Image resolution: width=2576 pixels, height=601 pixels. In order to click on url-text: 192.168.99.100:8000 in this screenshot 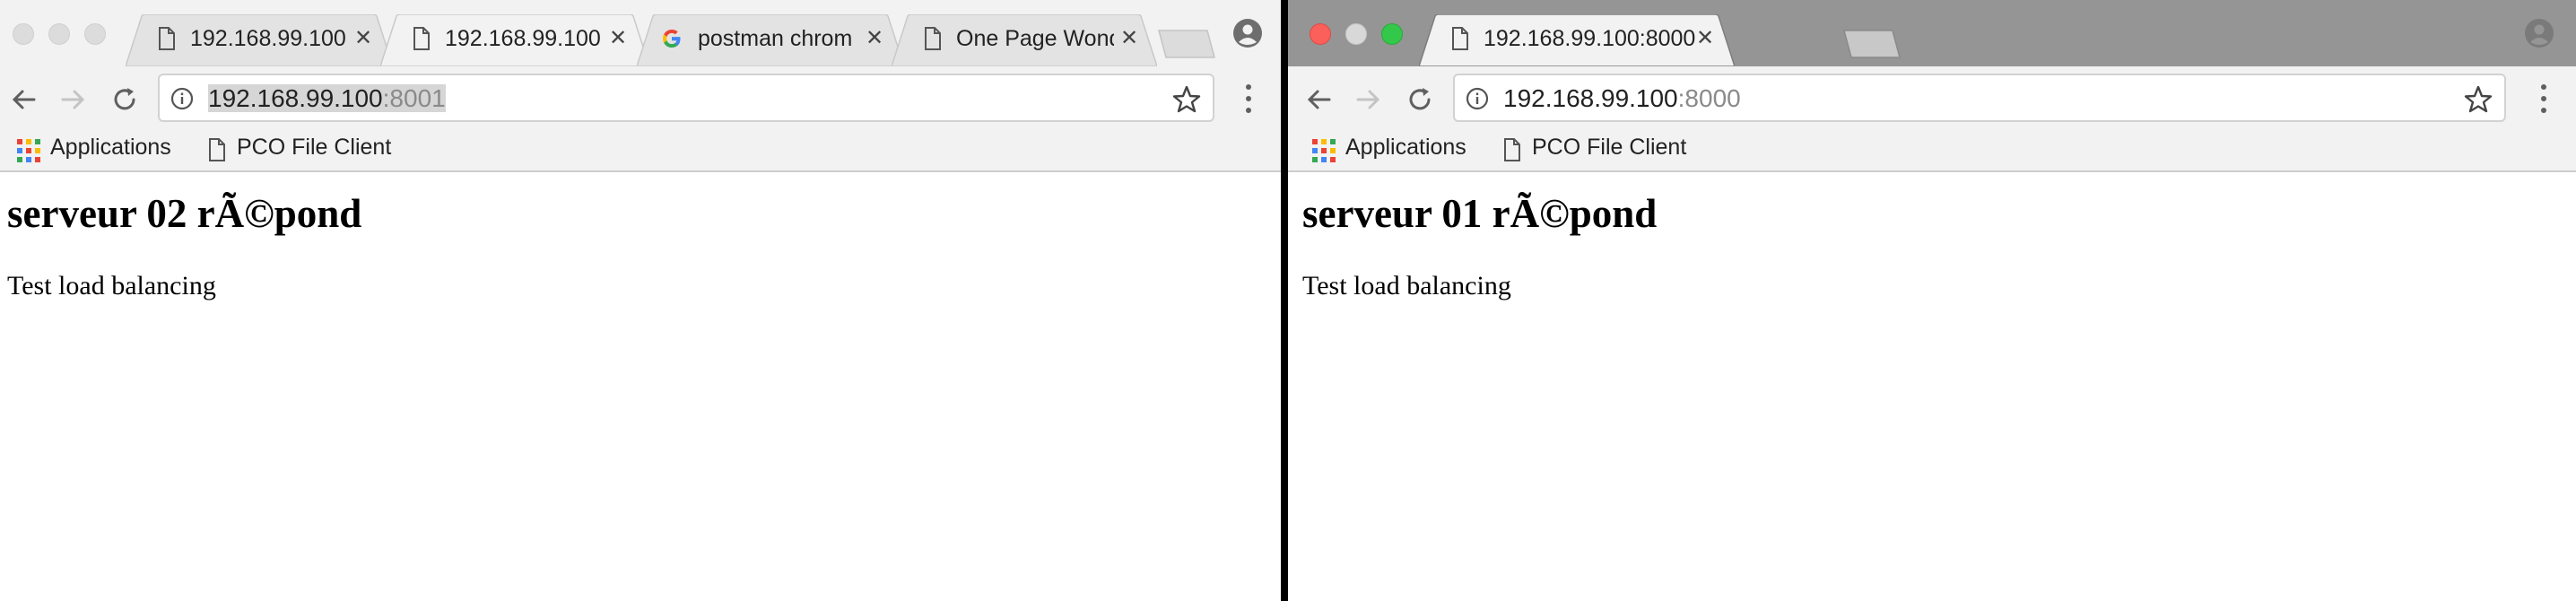, I will do `click(1622, 98)`.